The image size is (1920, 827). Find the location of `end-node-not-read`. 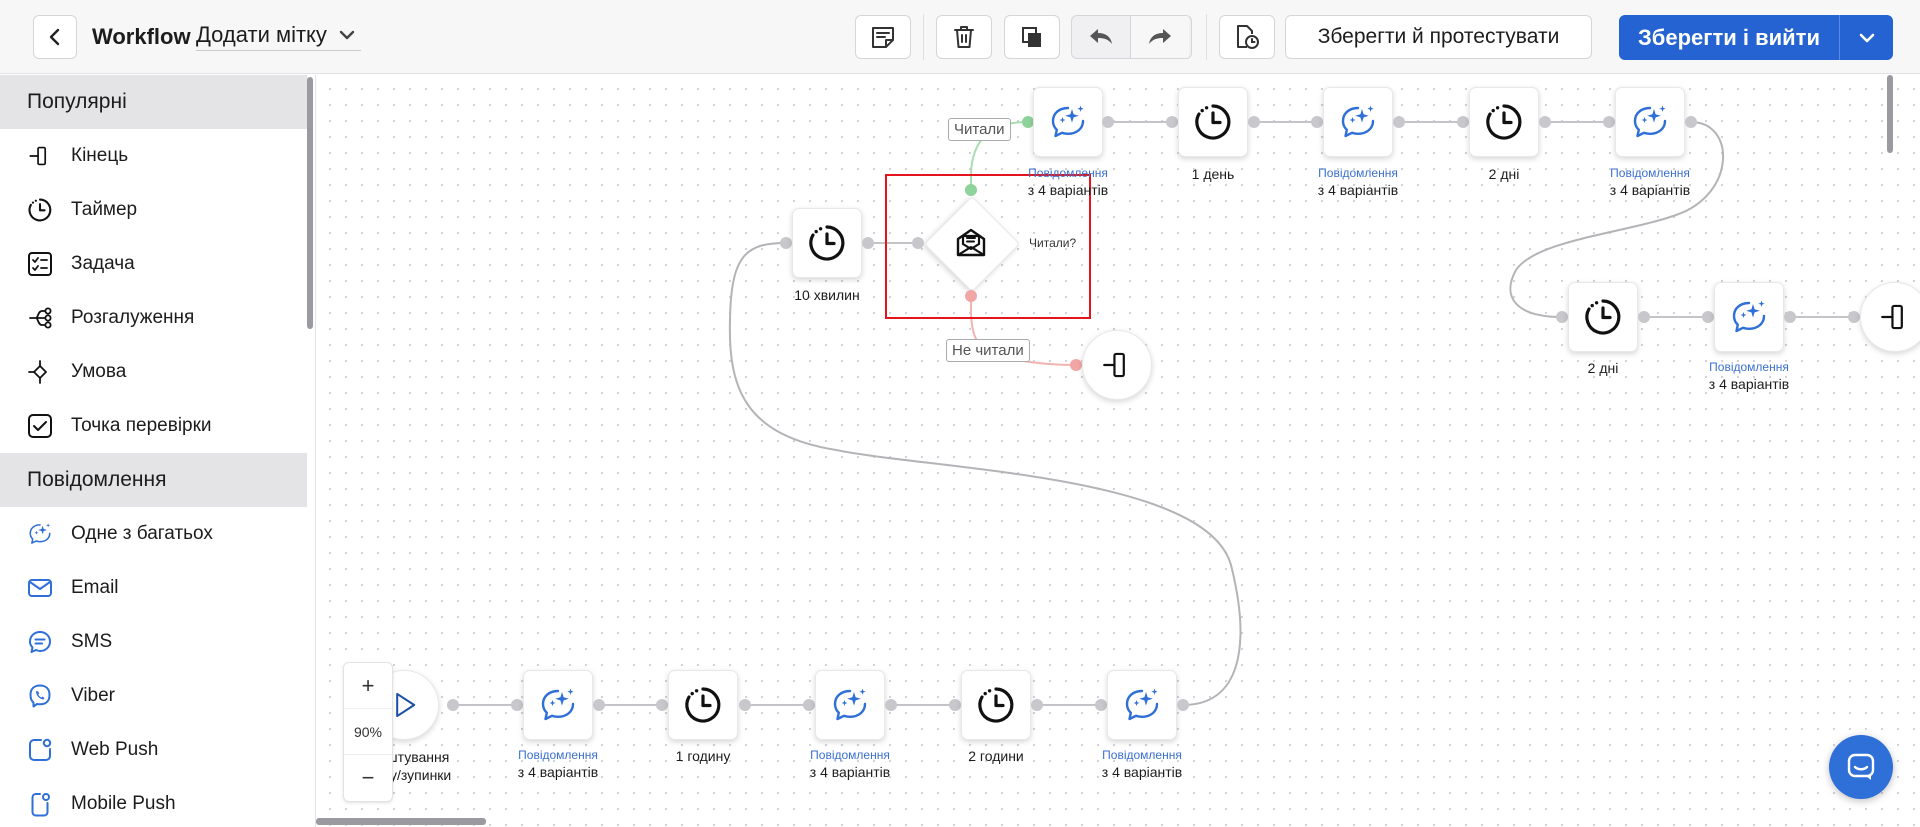

end-node-not-read is located at coordinates (1117, 365).